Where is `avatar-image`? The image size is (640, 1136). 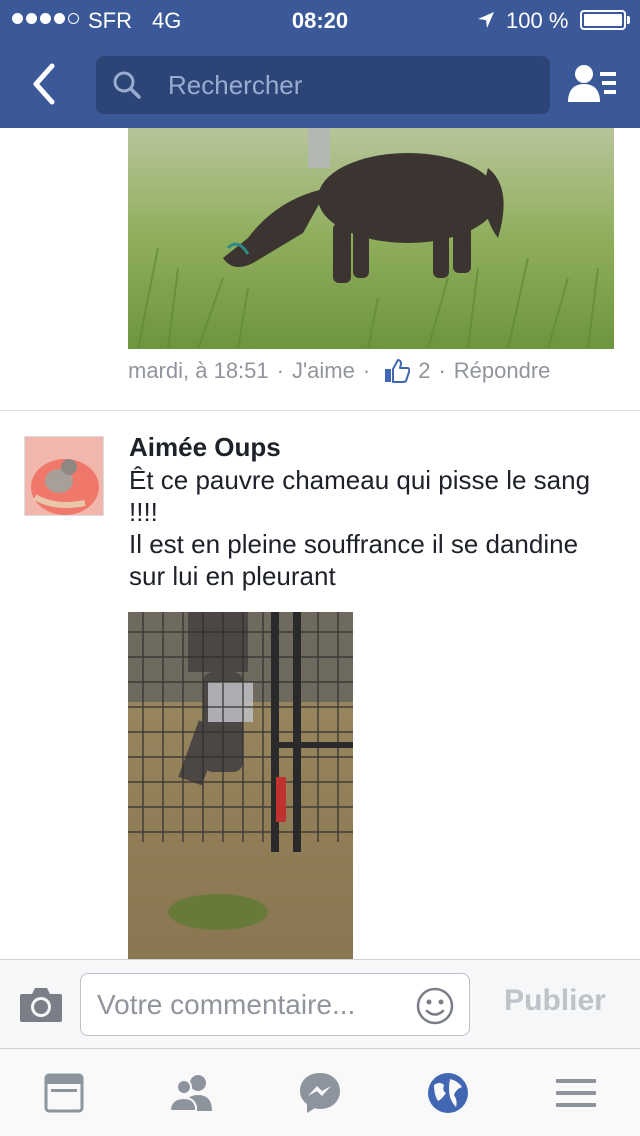
avatar-image is located at coordinates (64, 476).